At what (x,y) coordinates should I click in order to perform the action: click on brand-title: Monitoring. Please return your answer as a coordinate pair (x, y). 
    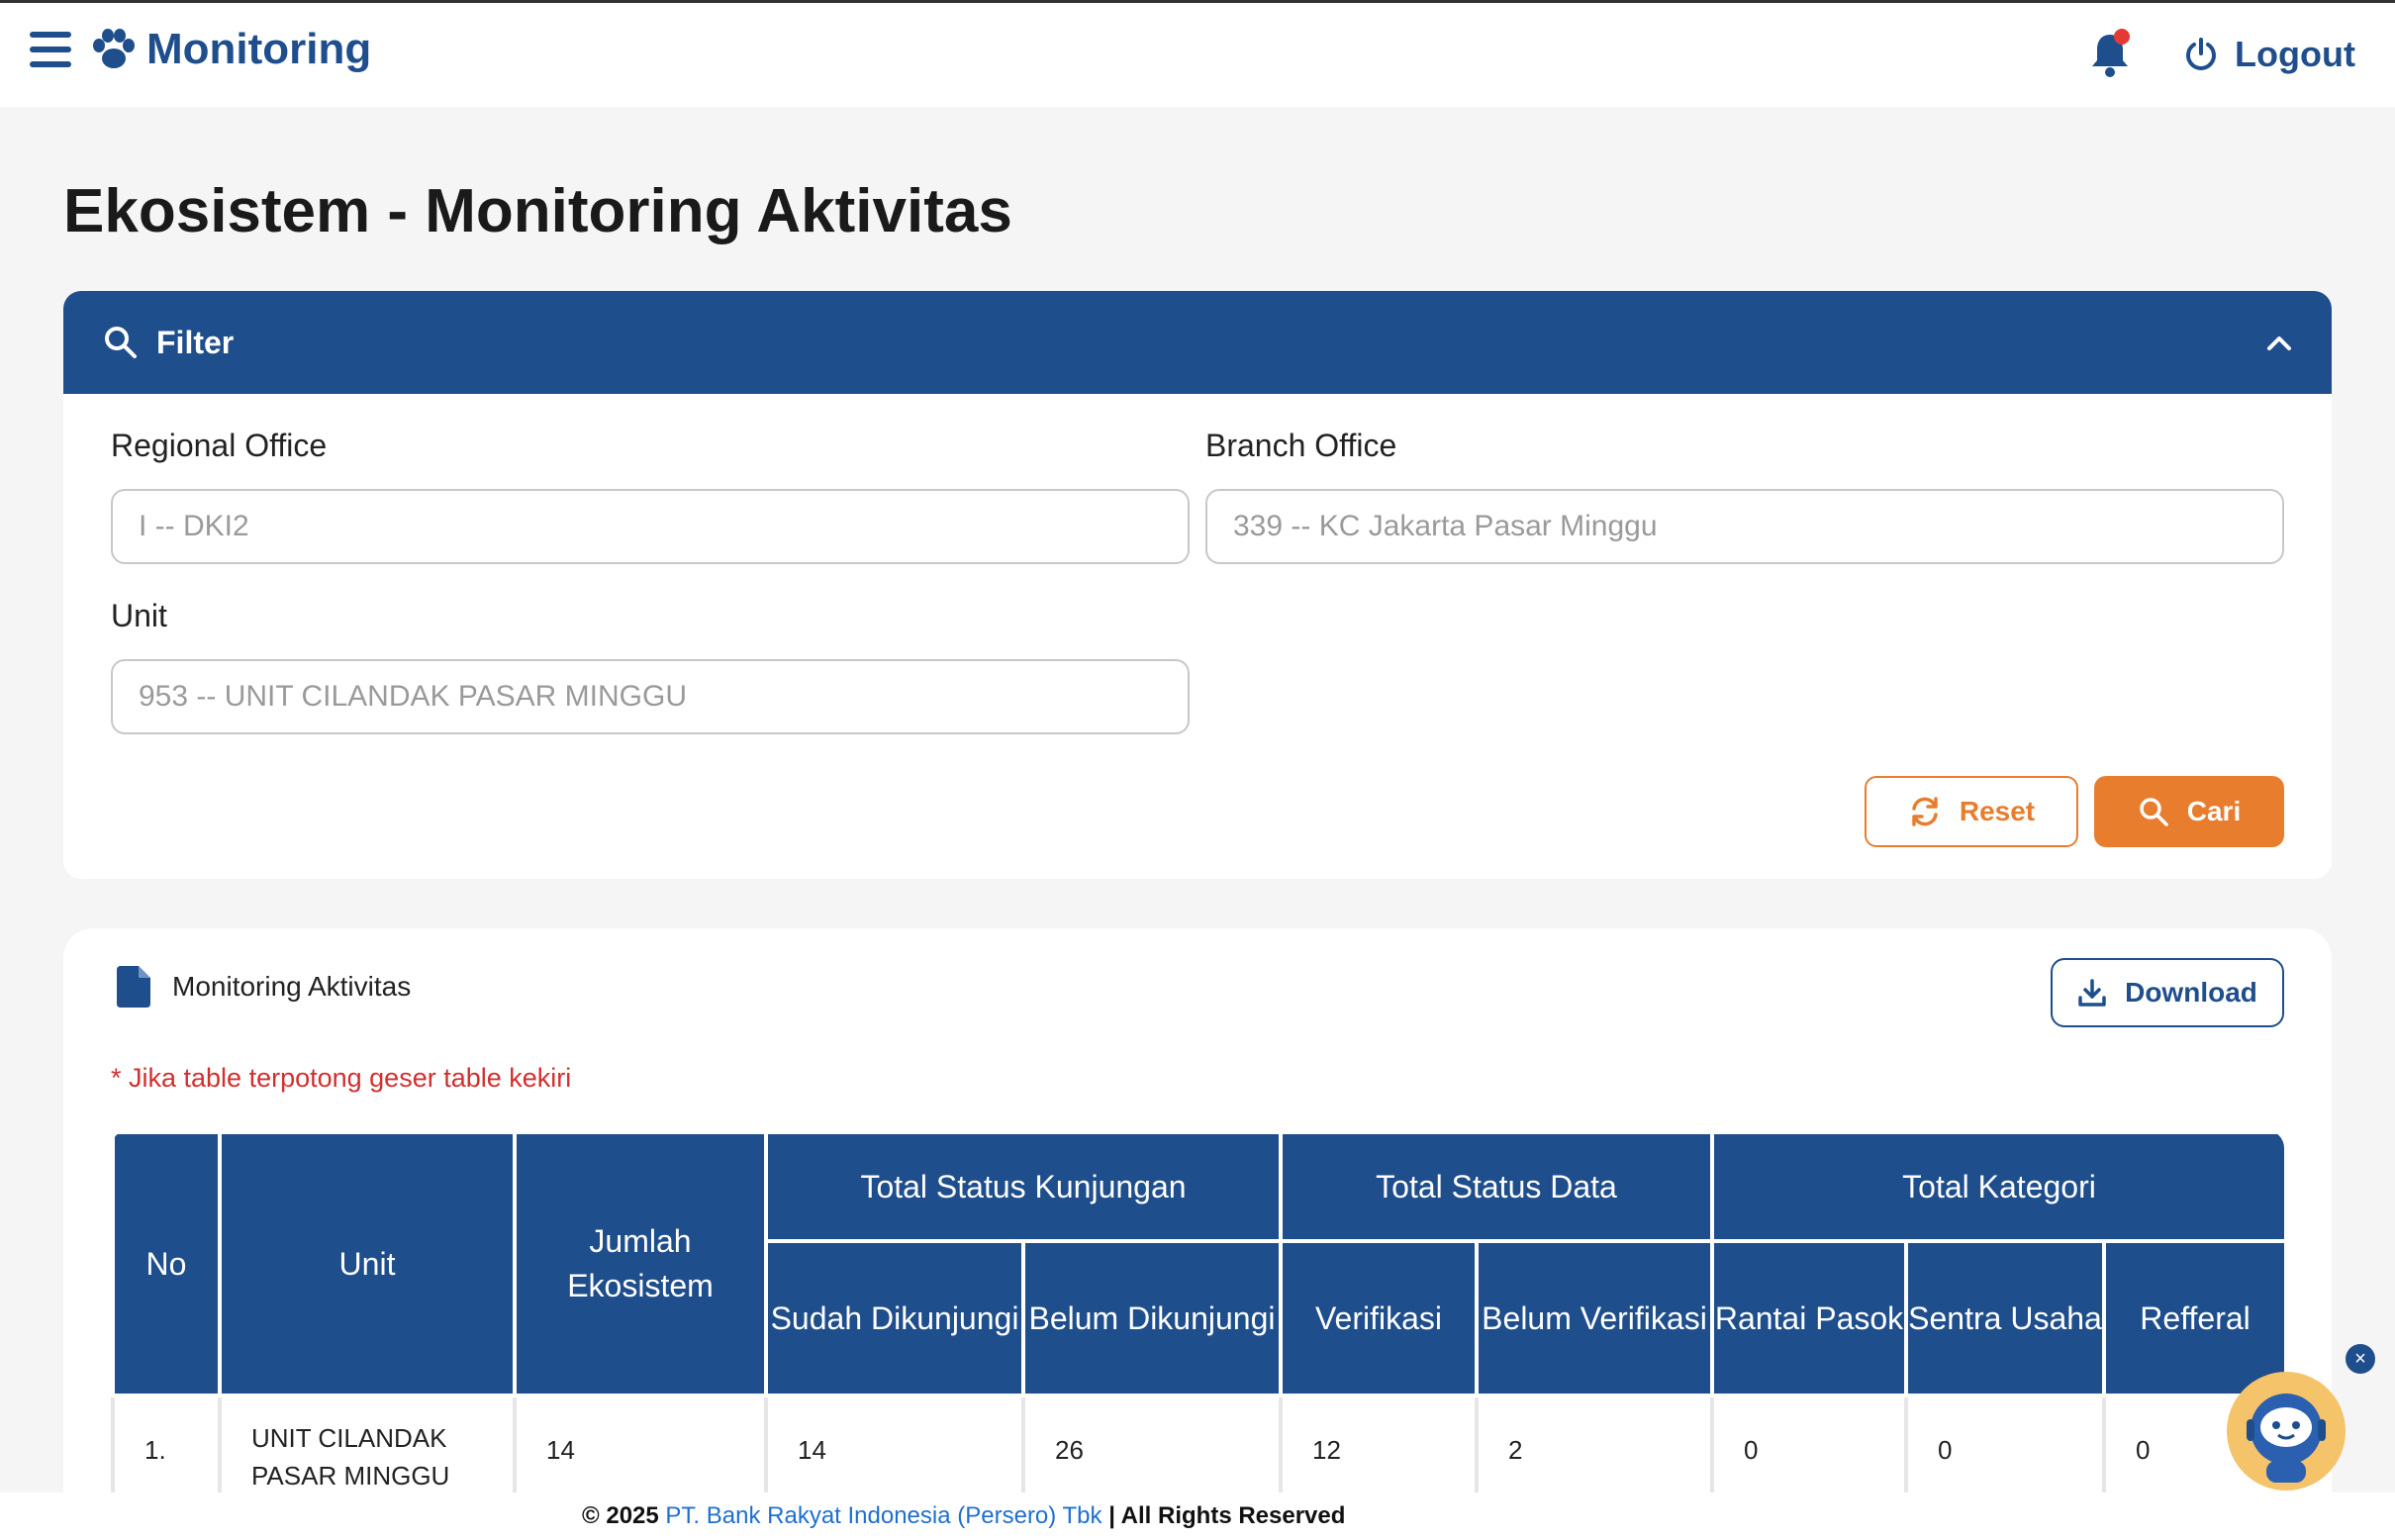
    Looking at the image, I should click on (259, 49).